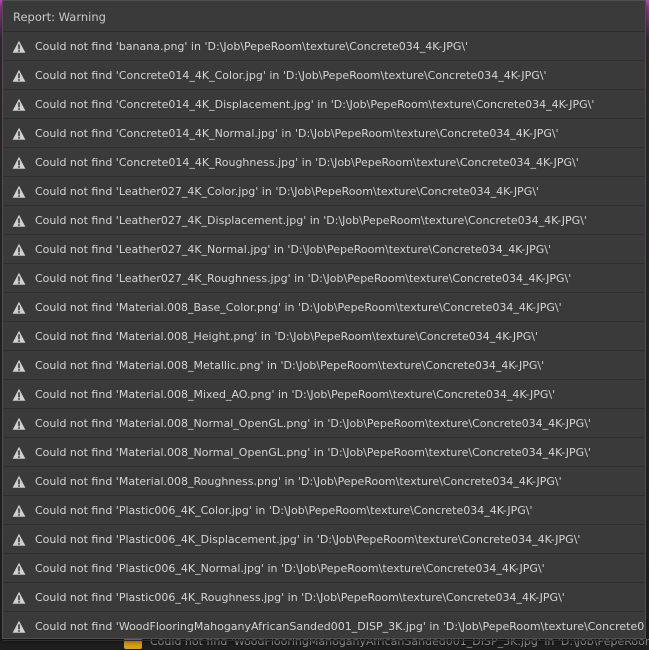  Describe the element at coordinates (324, 16) in the screenshot. I see `popup-title: Report: Warning` at that location.